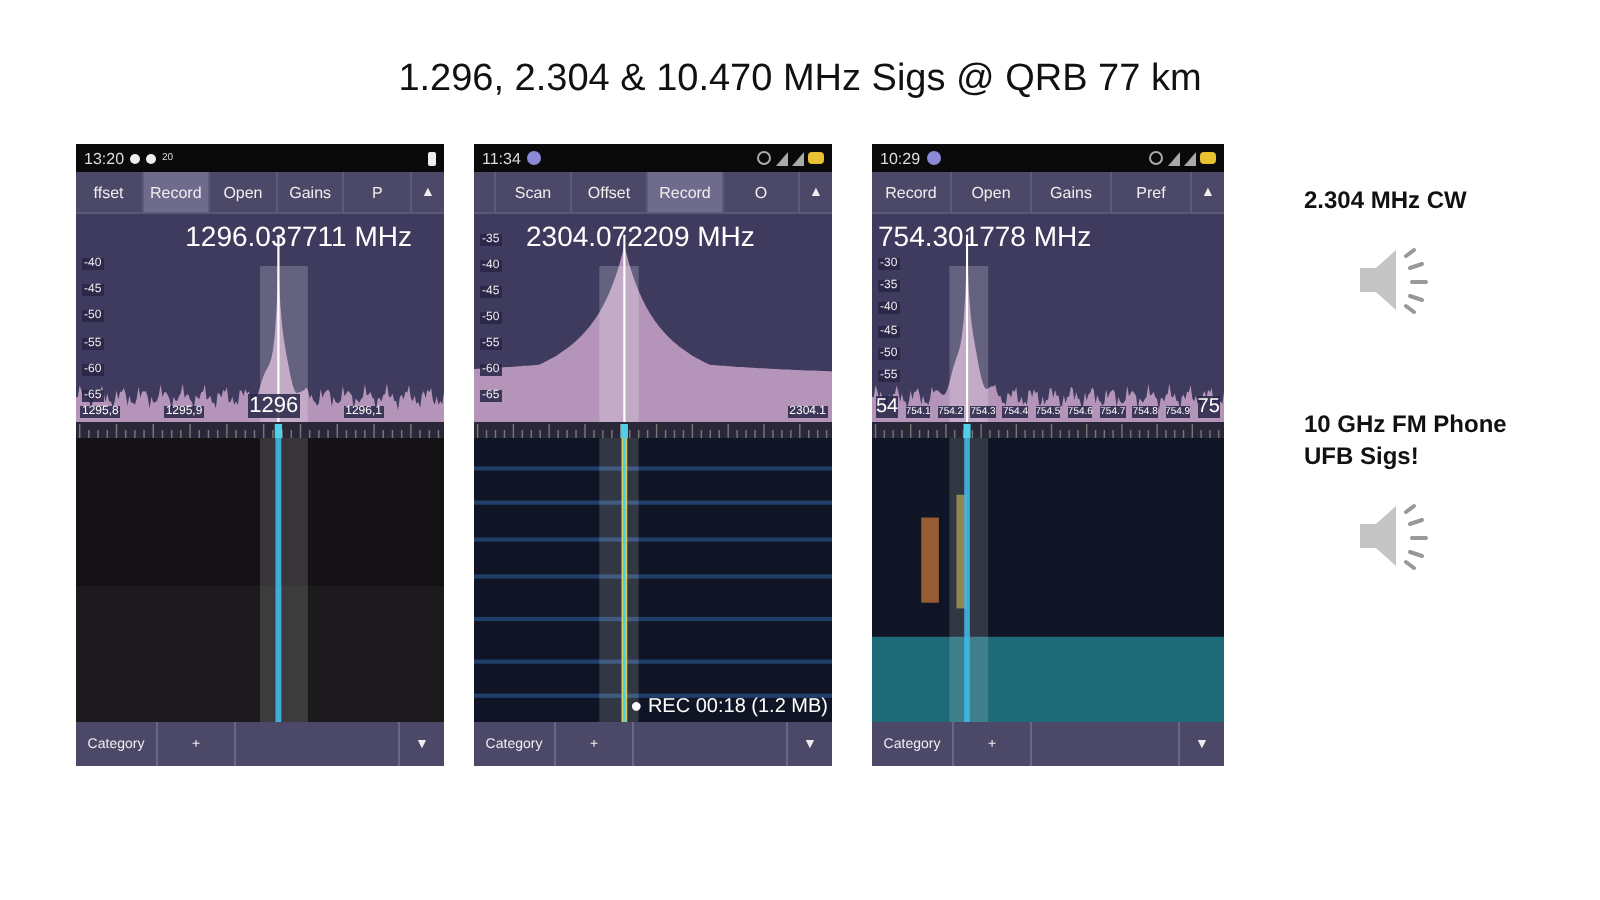 Image resolution: width=1600 pixels, height=900 pixels. I want to click on tab: O, so click(762, 192).